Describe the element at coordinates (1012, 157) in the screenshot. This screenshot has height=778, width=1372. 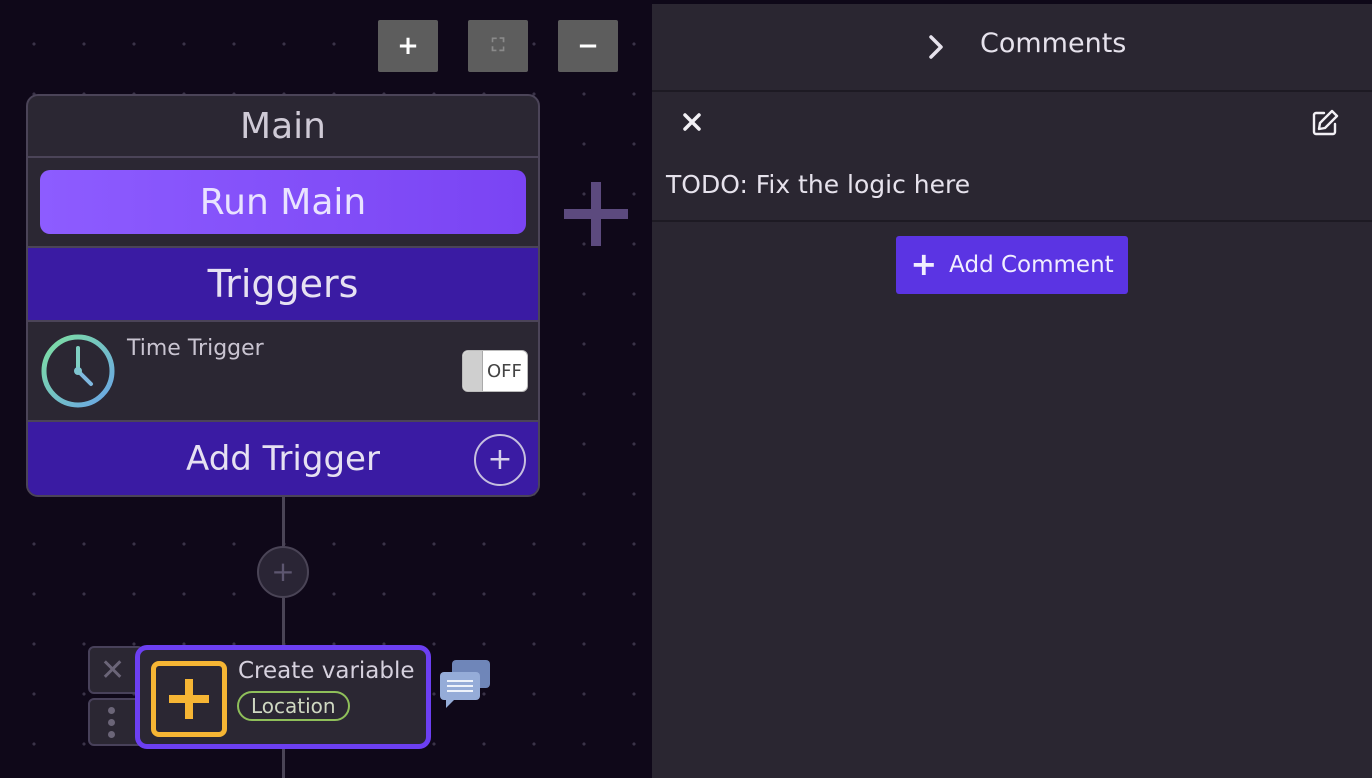
I see `comment-item: TODO: Fix the logic here` at that location.